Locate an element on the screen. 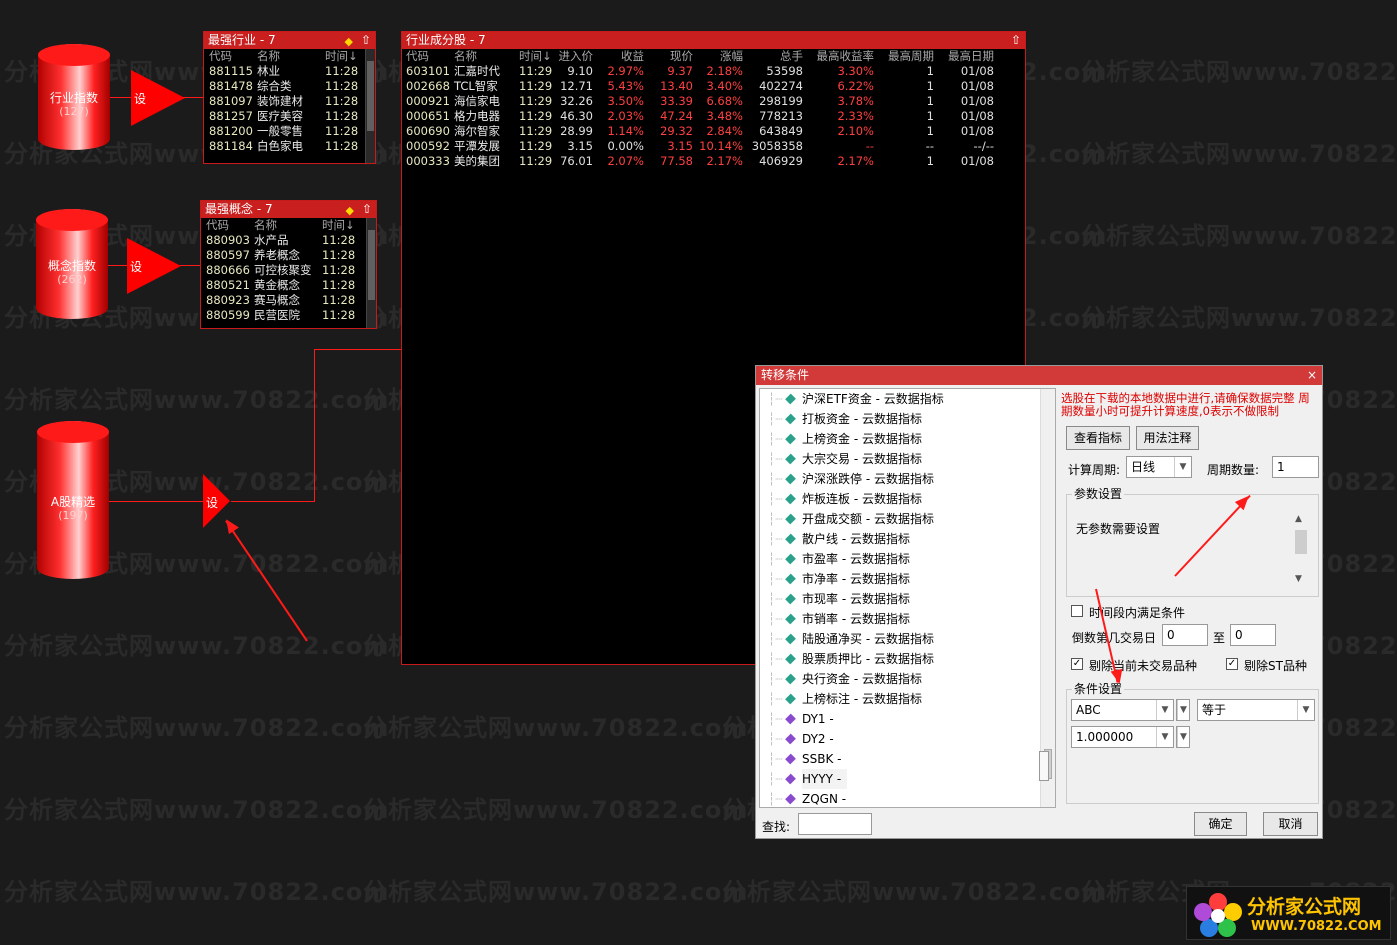 The height and width of the screenshot is (945, 1397). cloud-gem-icon is located at coordinates (790, 539).